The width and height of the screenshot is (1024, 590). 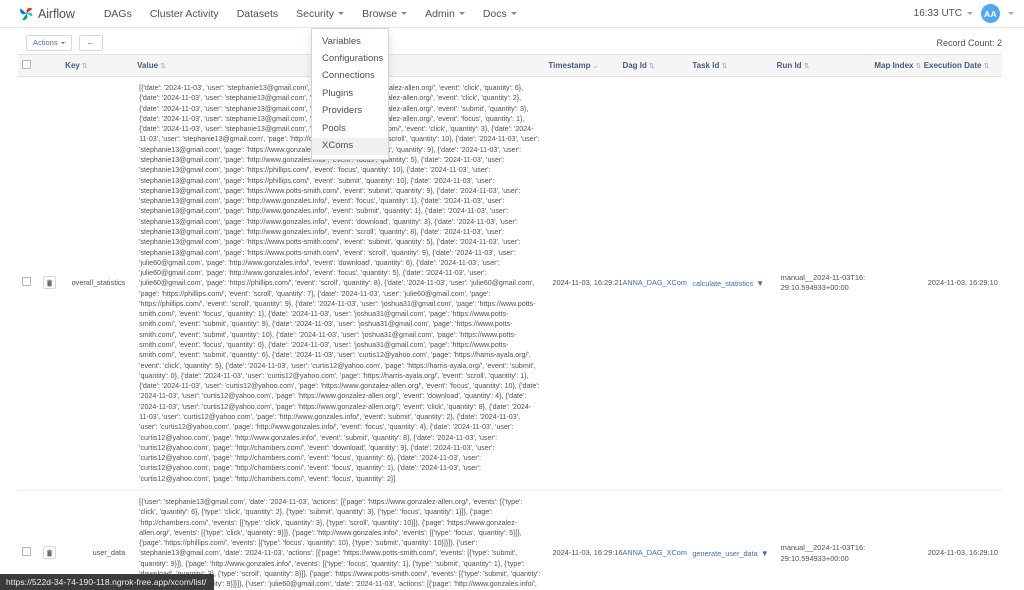 What do you see at coordinates (569, 65) in the screenshot?
I see `header-timestamp-label: Timestamp` at bounding box center [569, 65].